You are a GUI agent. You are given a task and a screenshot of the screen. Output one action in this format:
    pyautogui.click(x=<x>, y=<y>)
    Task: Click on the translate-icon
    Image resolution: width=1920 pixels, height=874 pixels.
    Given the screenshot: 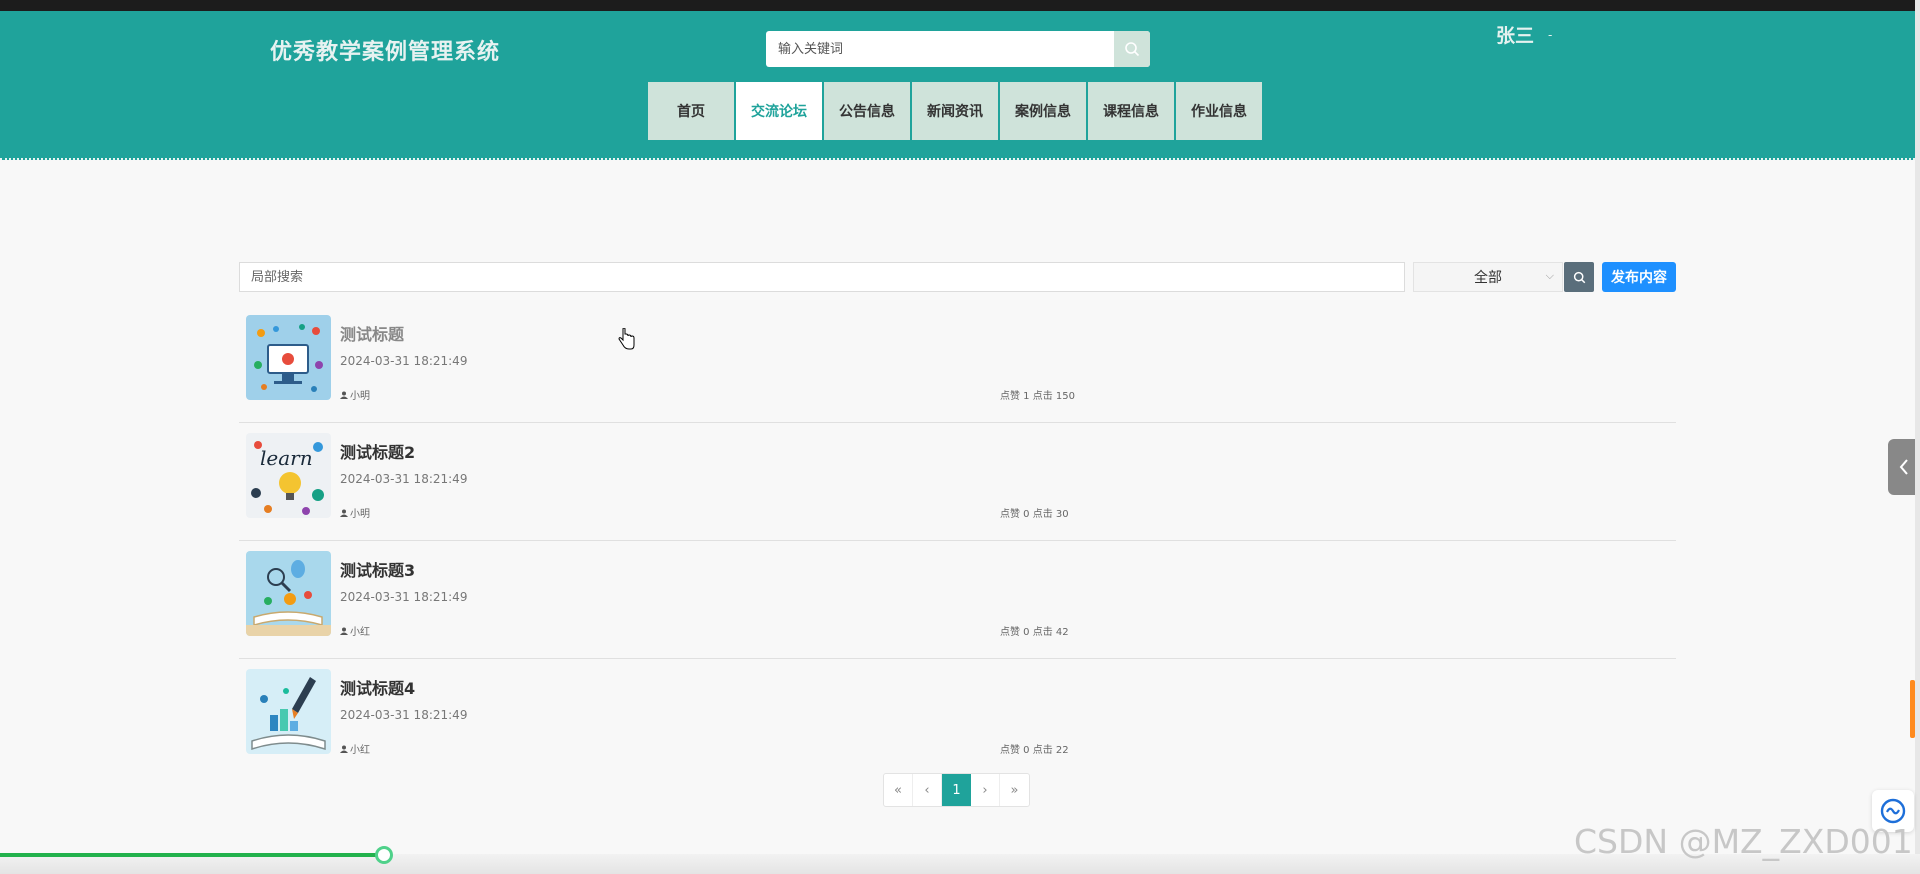 What is the action you would take?
    pyautogui.click(x=1893, y=811)
    